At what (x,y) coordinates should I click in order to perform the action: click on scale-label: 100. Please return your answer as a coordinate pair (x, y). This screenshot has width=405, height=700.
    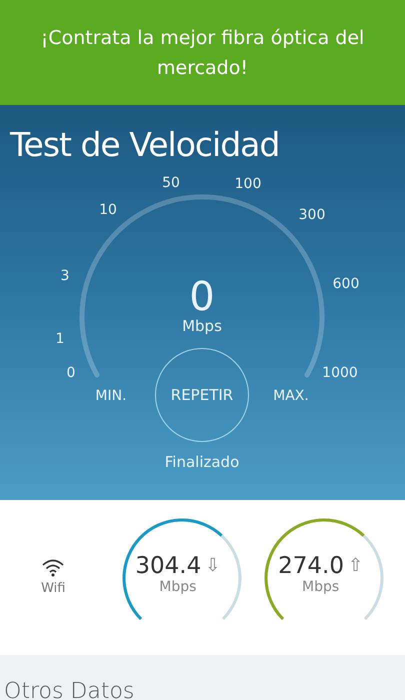
    Looking at the image, I should click on (248, 184).